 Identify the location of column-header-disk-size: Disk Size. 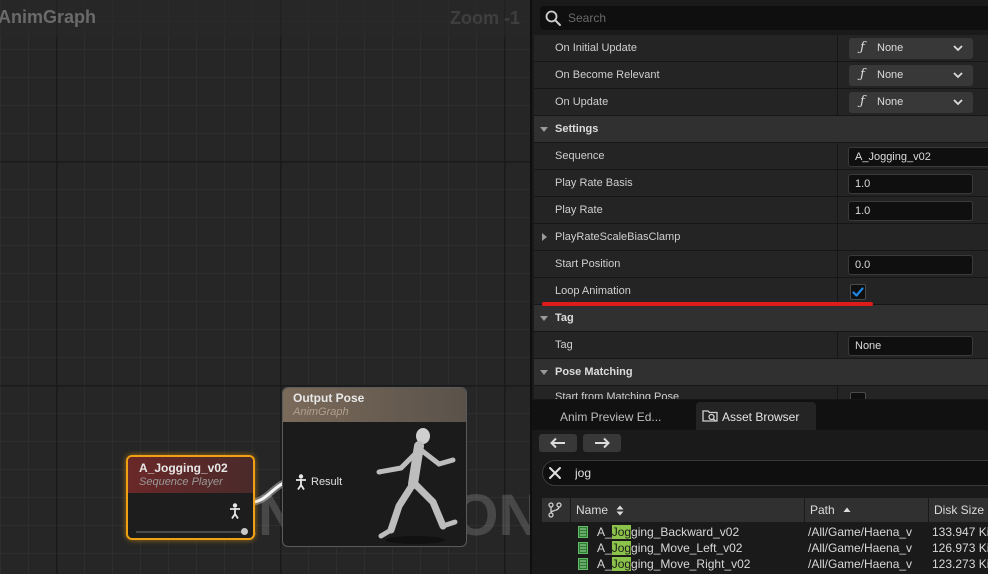
(958, 510).